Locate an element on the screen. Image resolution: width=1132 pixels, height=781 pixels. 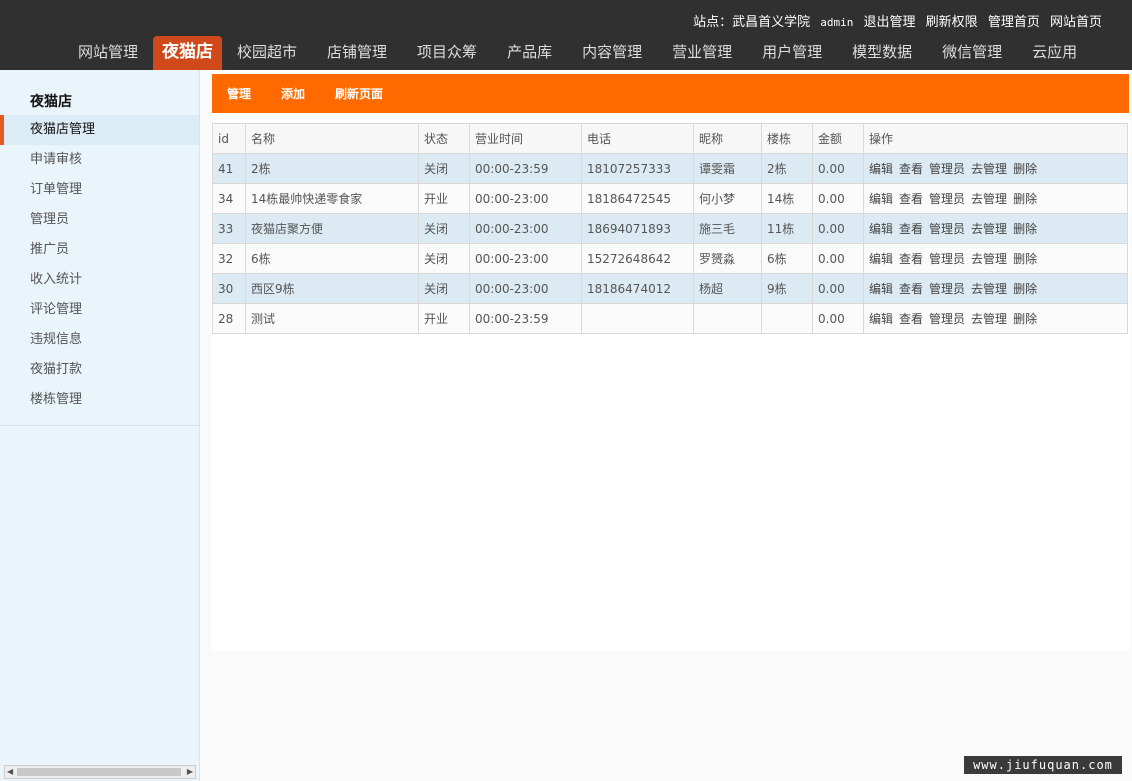
sidebar-item-5: 收入统计 is located at coordinates (99, 280).